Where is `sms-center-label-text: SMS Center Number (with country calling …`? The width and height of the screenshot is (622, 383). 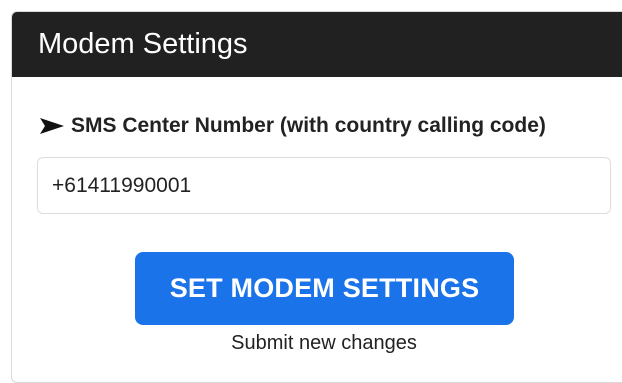
sms-center-label-text: SMS Center Number (with country calling … is located at coordinates (308, 125).